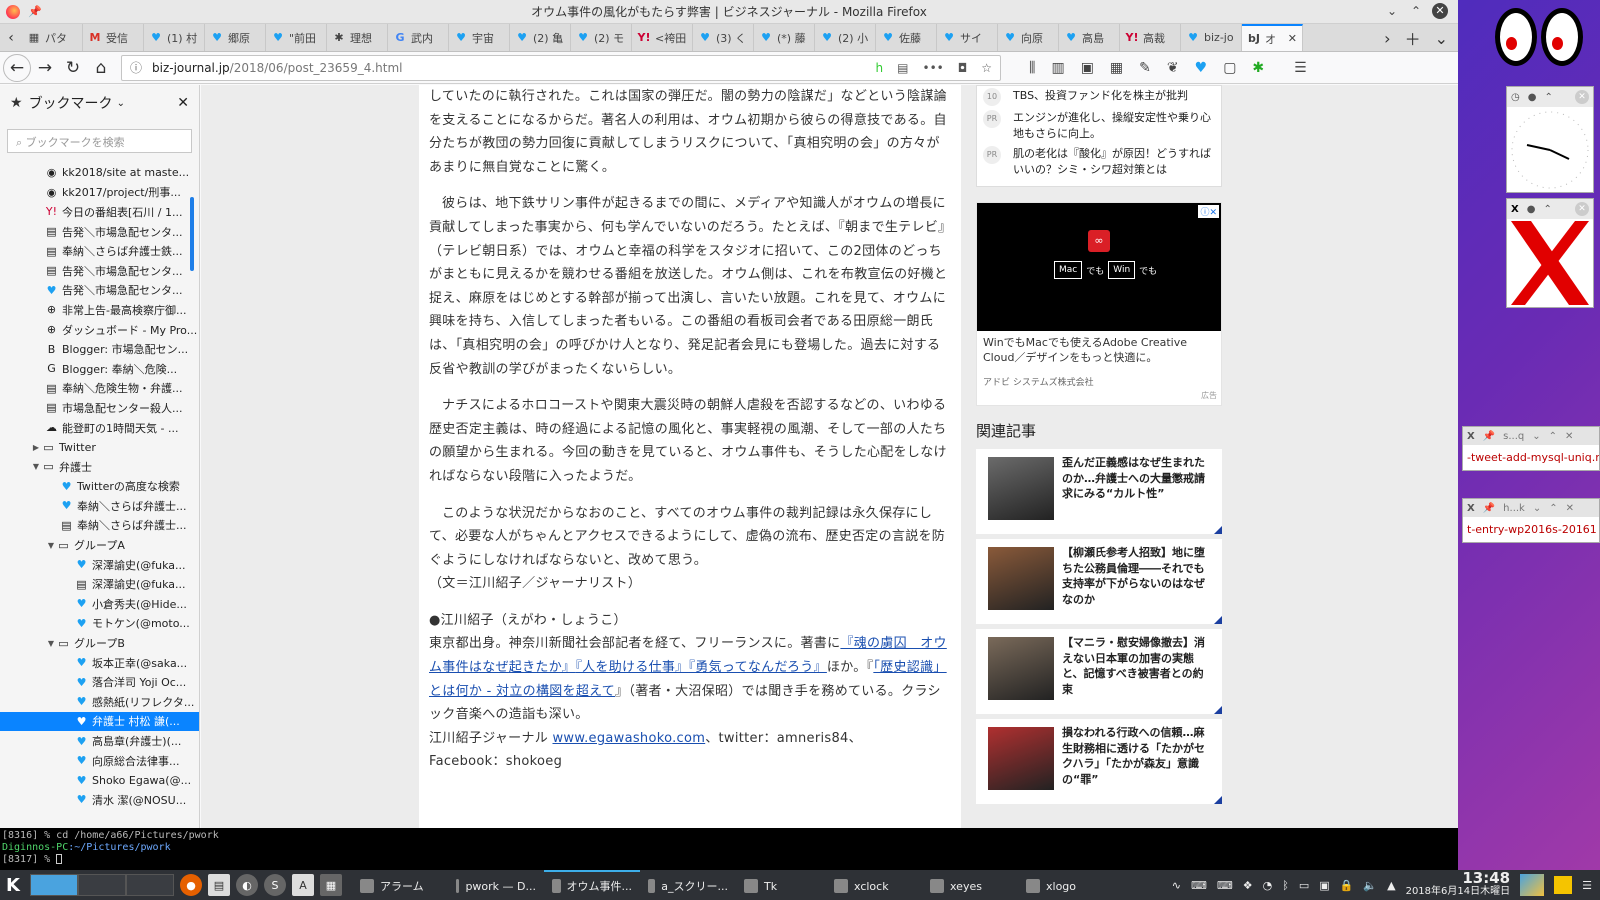  I want to click on network-icon: ❖, so click(1248, 885).